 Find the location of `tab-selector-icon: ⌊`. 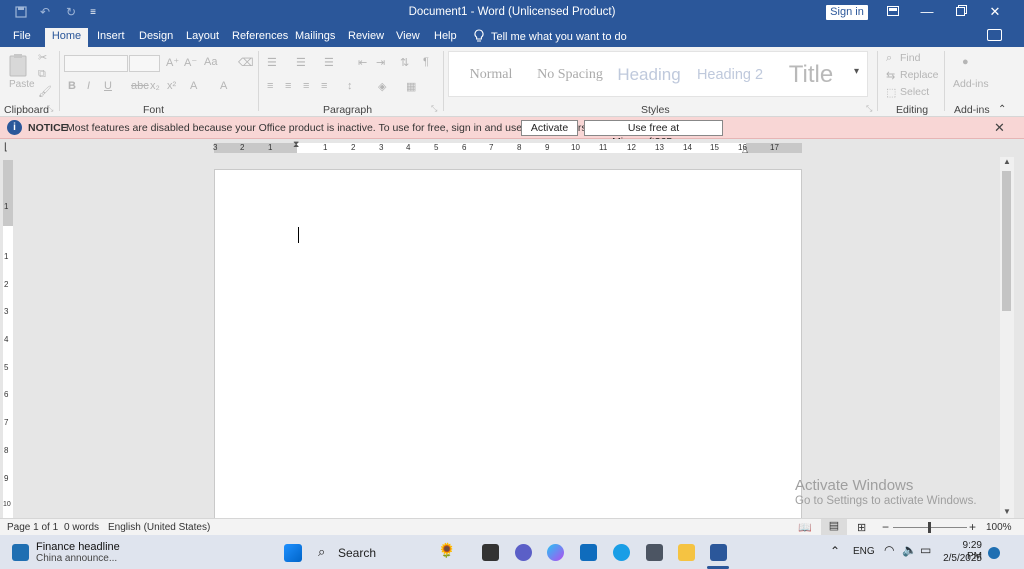

tab-selector-icon: ⌊ is located at coordinates (6, 147).